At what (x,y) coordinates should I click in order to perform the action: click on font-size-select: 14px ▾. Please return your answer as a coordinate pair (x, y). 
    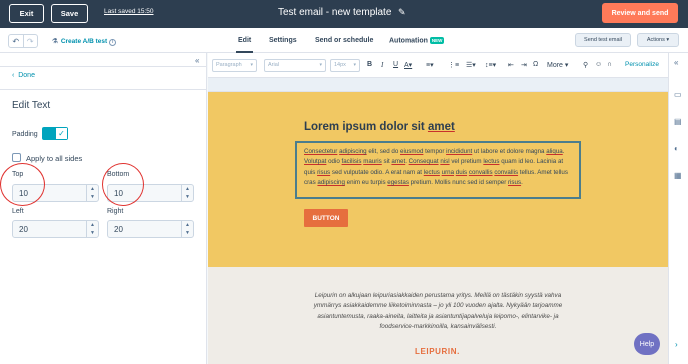
    Looking at the image, I should click on (345, 65).